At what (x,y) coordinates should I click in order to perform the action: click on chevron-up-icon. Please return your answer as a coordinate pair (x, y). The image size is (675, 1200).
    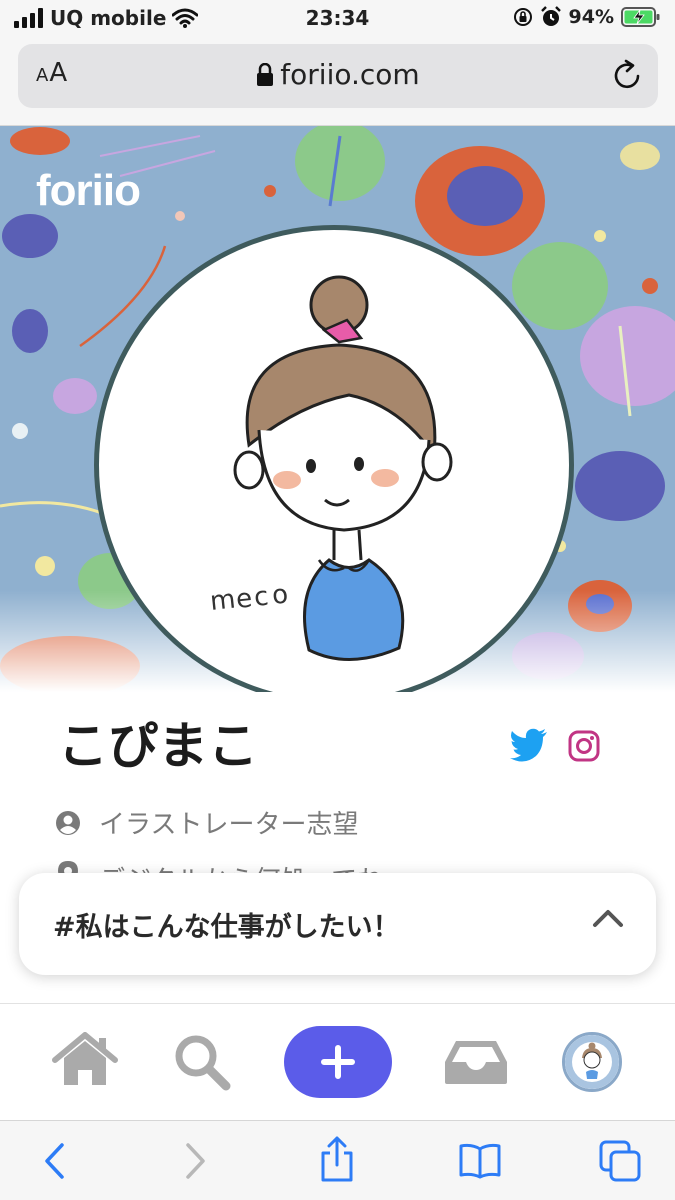
    Looking at the image, I should click on (608, 918).